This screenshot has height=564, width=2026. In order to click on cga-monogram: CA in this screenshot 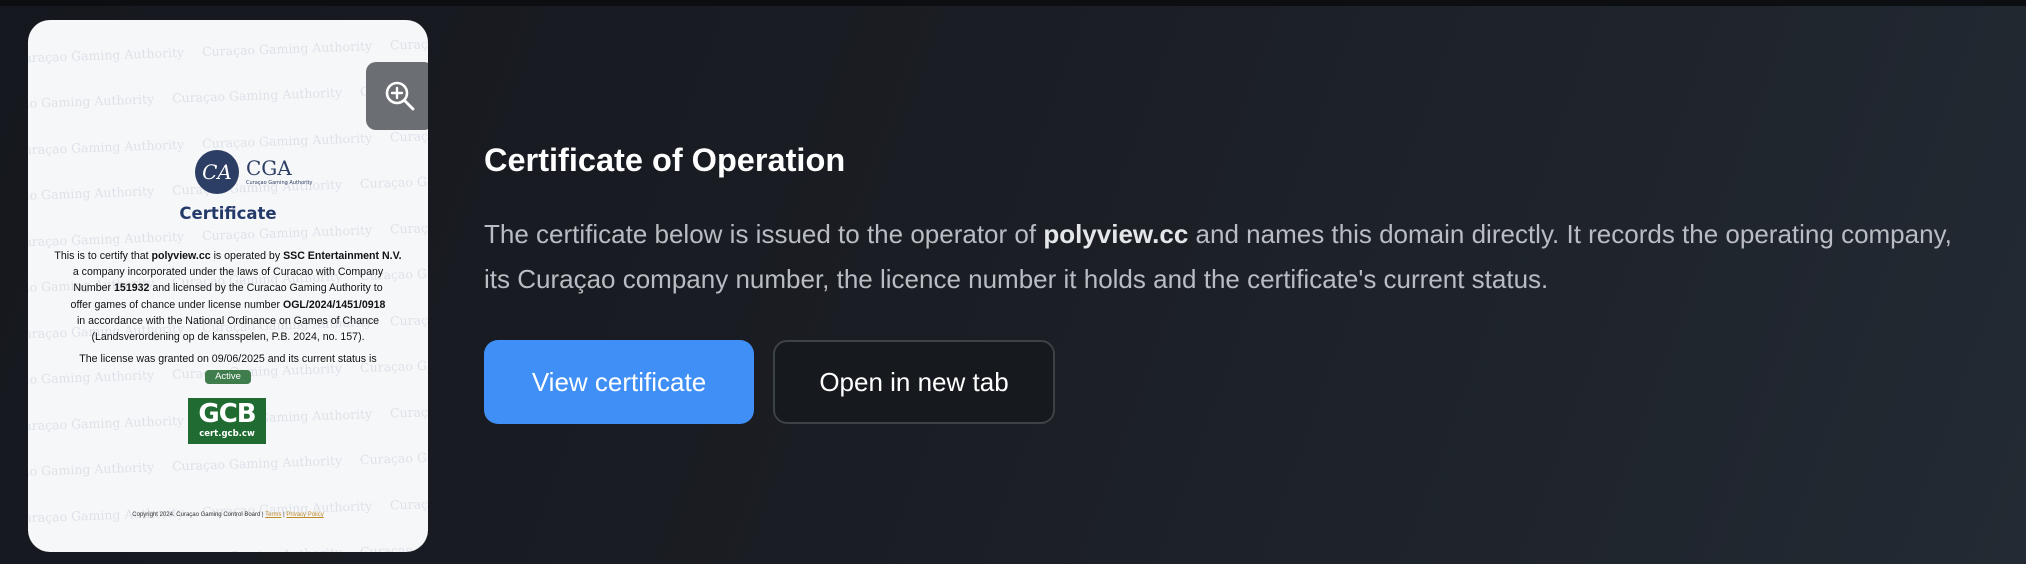, I will do `click(217, 172)`.